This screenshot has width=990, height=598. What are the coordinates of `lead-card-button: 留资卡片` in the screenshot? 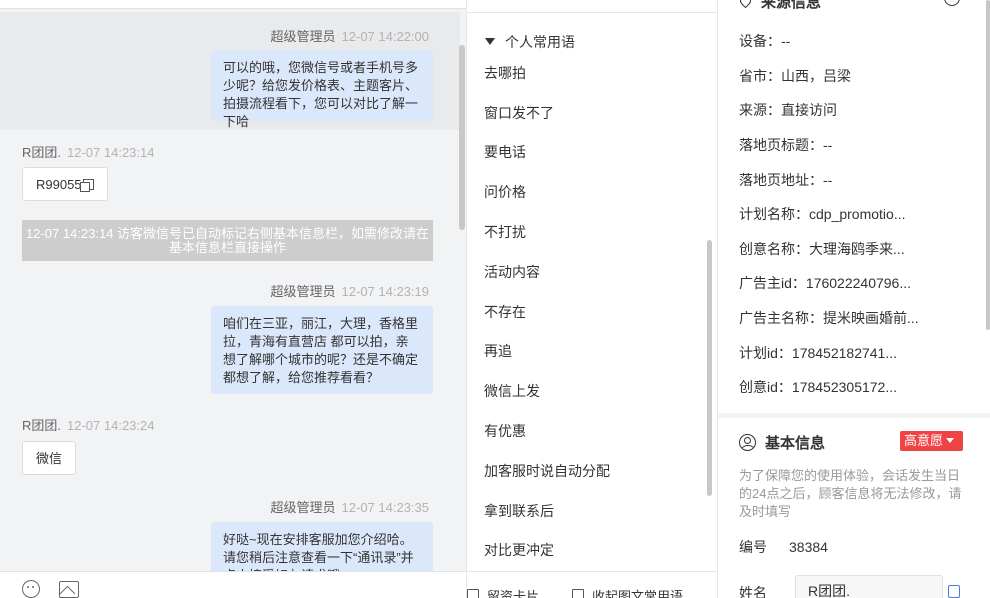 It's located at (503, 592).